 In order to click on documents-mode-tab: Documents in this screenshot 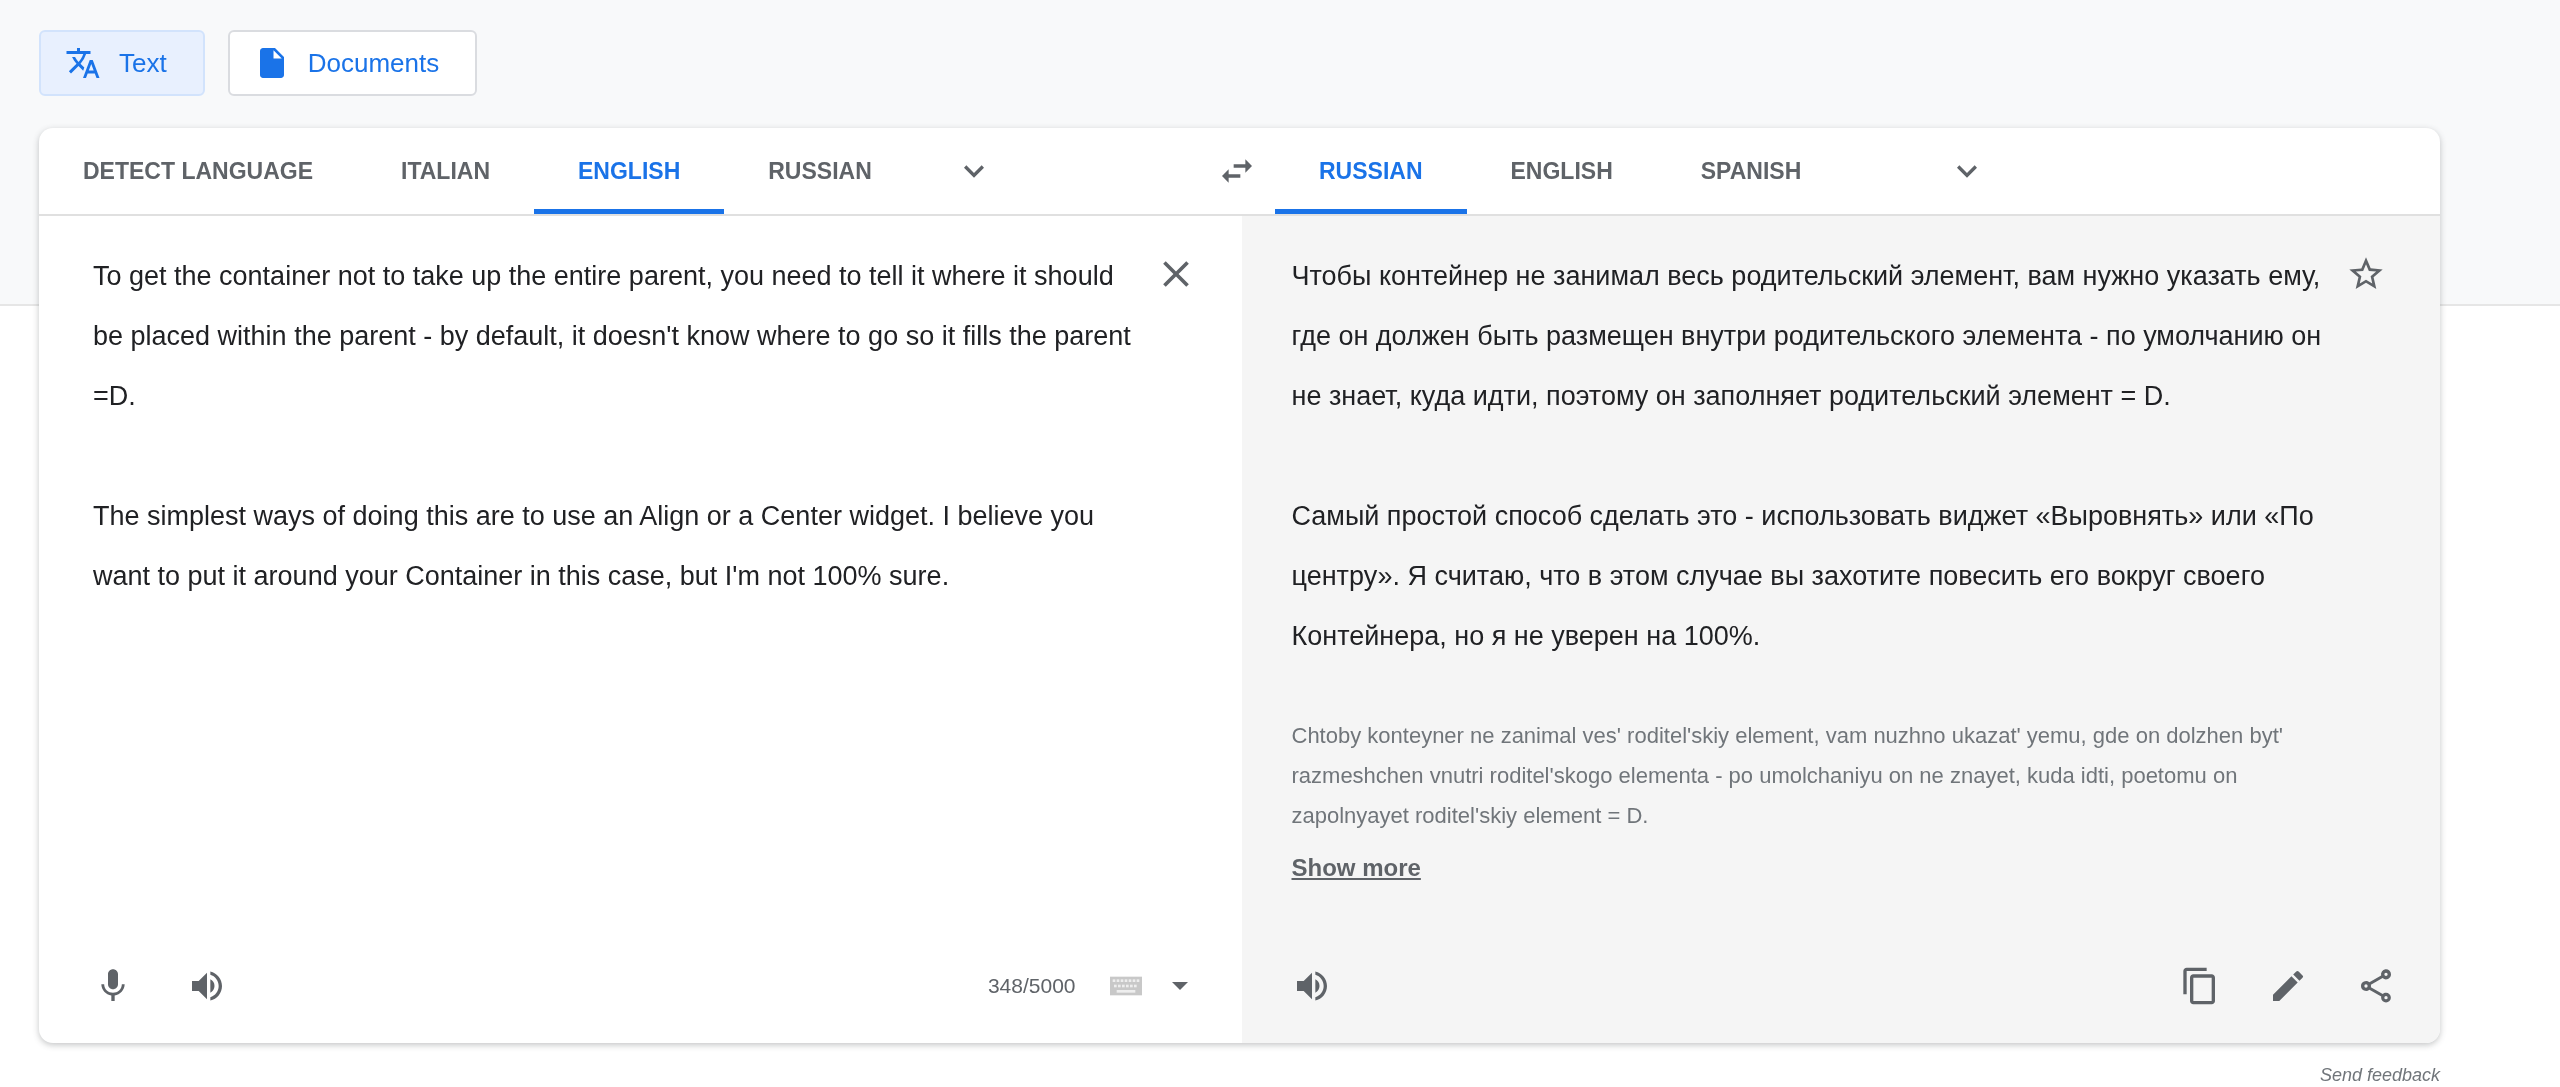, I will do `click(352, 63)`.